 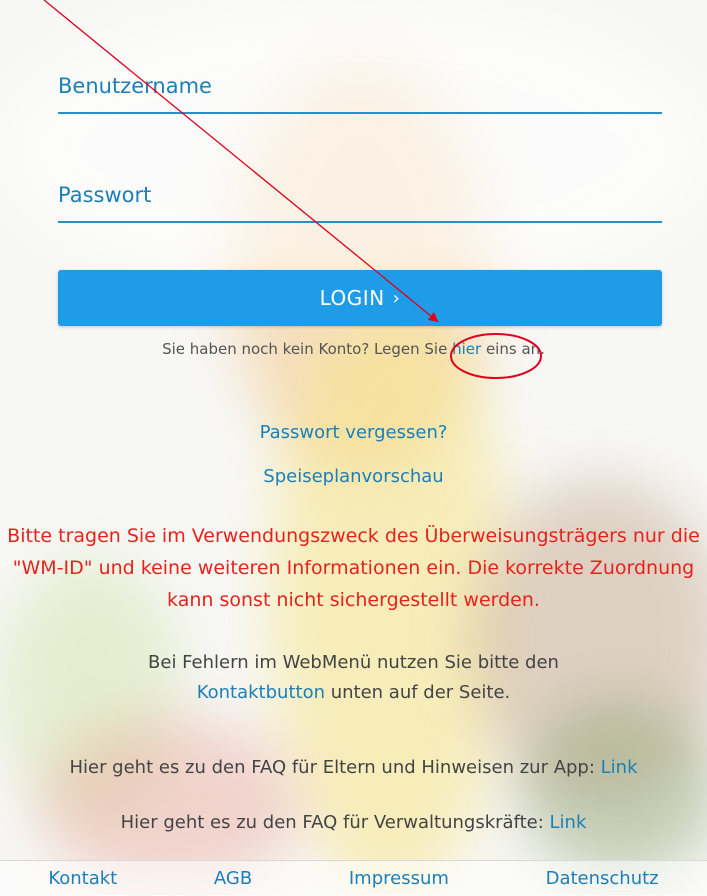 I want to click on username-label: Benutzername, so click(x=135, y=86).